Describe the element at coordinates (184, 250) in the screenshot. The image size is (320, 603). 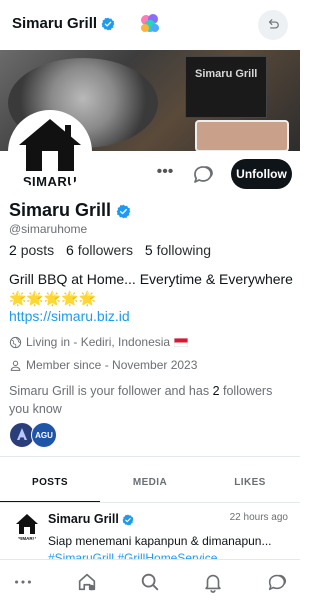
I see `following-label: following` at that location.